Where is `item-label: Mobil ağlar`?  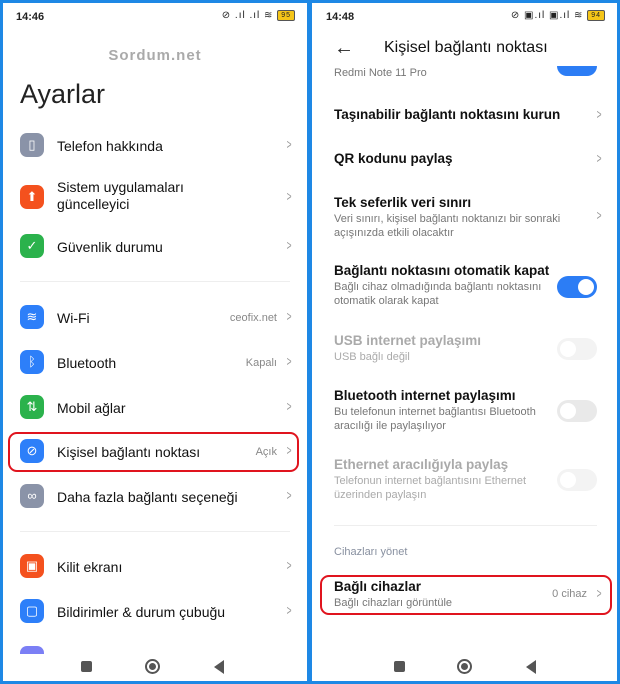 item-label: Mobil ağlar is located at coordinates (91, 408).